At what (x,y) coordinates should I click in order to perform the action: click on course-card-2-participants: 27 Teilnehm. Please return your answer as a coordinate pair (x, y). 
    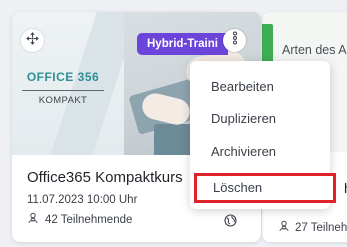
    Looking at the image, I should click on (312, 227).